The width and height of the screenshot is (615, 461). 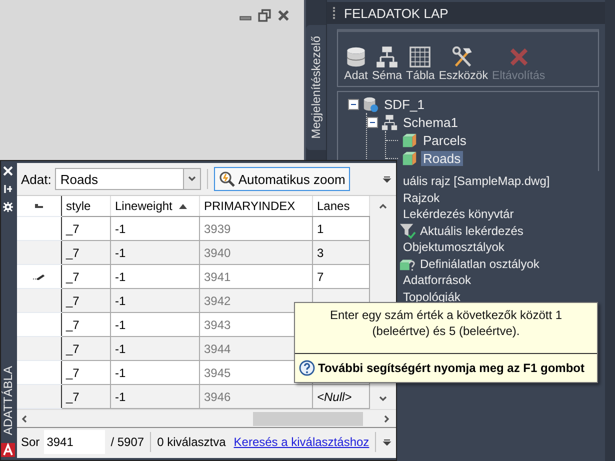 I want to click on column-header: PRIMARYINDEX, so click(x=256, y=206).